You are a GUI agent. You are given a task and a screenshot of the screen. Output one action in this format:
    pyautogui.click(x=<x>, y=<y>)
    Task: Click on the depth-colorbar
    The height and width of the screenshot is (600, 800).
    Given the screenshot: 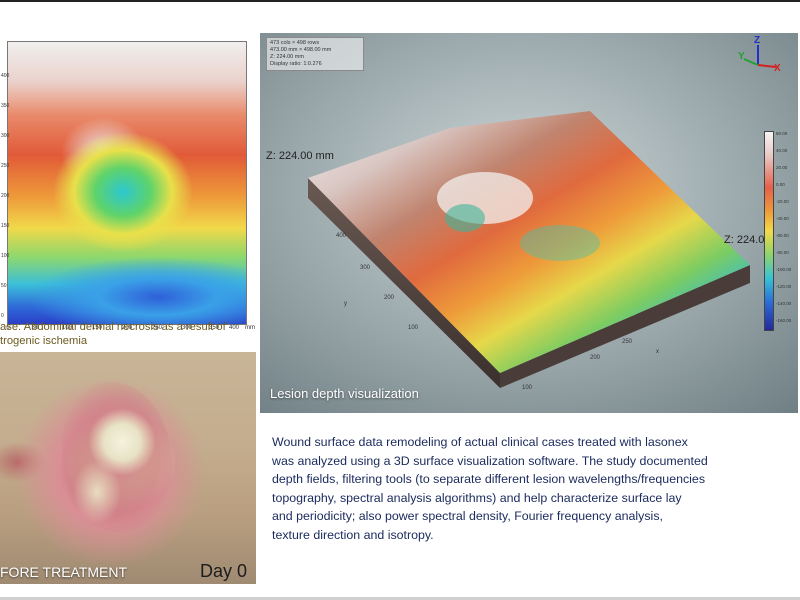 What is the action you would take?
    pyautogui.click(x=769, y=231)
    